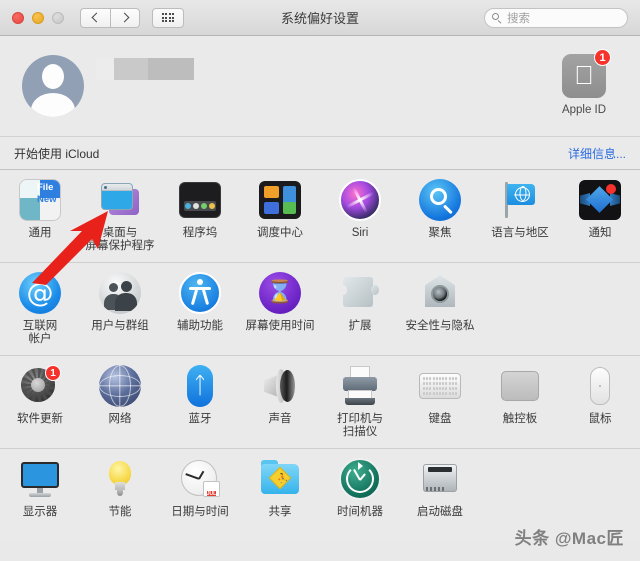  What do you see at coordinates (440, 419) in the screenshot?
I see `pref-label: 键盘` at bounding box center [440, 419].